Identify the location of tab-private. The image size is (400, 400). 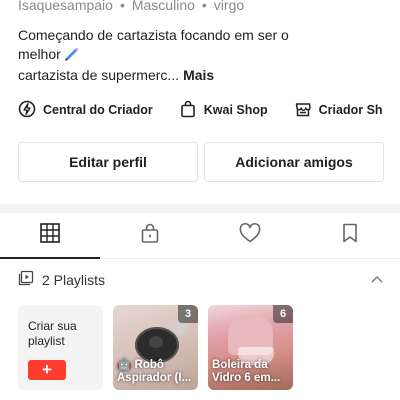
(150, 235).